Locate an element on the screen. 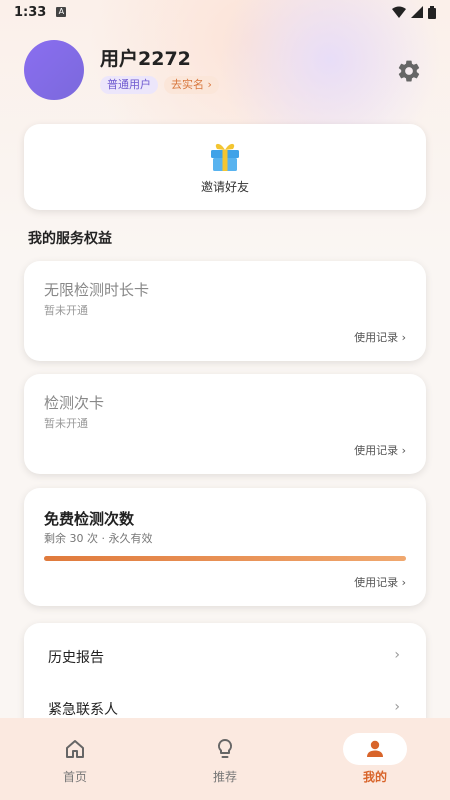 Image resolution: width=450 pixels, height=800 pixels. invite-friends-label: 邀请好友 is located at coordinates (224, 187).